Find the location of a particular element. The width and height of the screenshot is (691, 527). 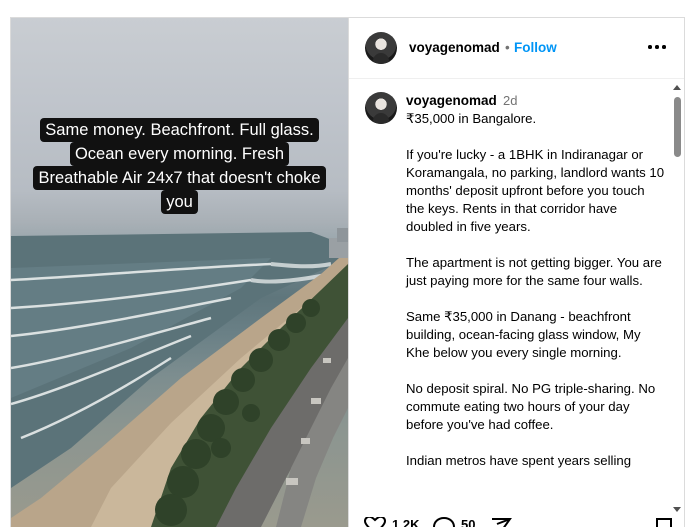

caption-line: Breathable Air 24x7 that doesn't choke is located at coordinates (179, 178).